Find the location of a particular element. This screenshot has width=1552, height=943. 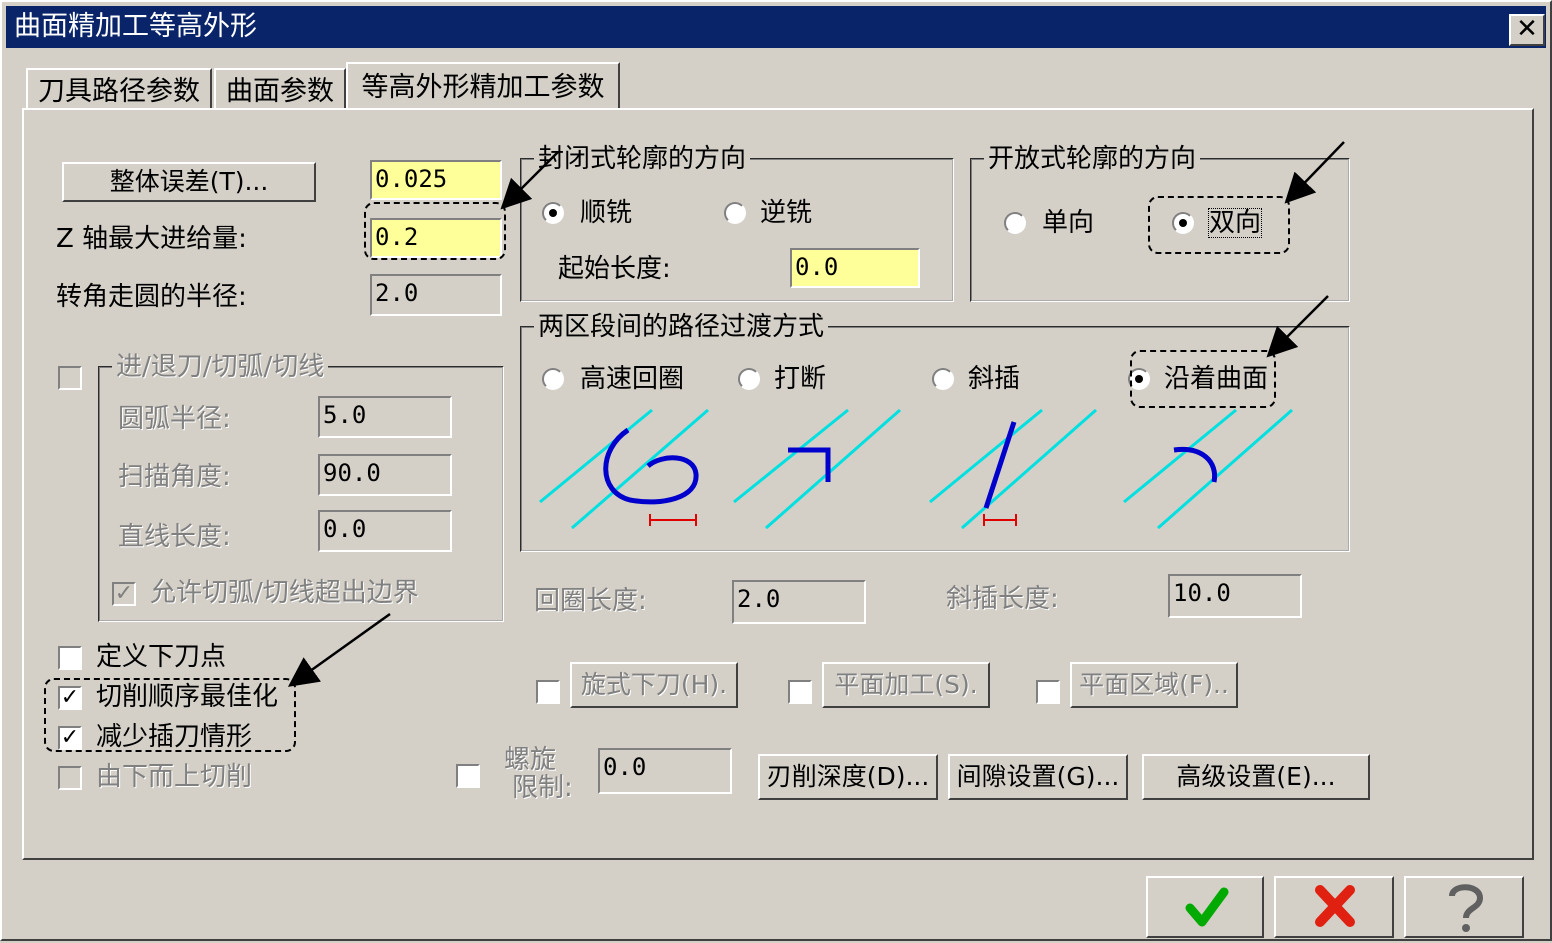

entry-exit-checkbox is located at coordinates (70, 378).